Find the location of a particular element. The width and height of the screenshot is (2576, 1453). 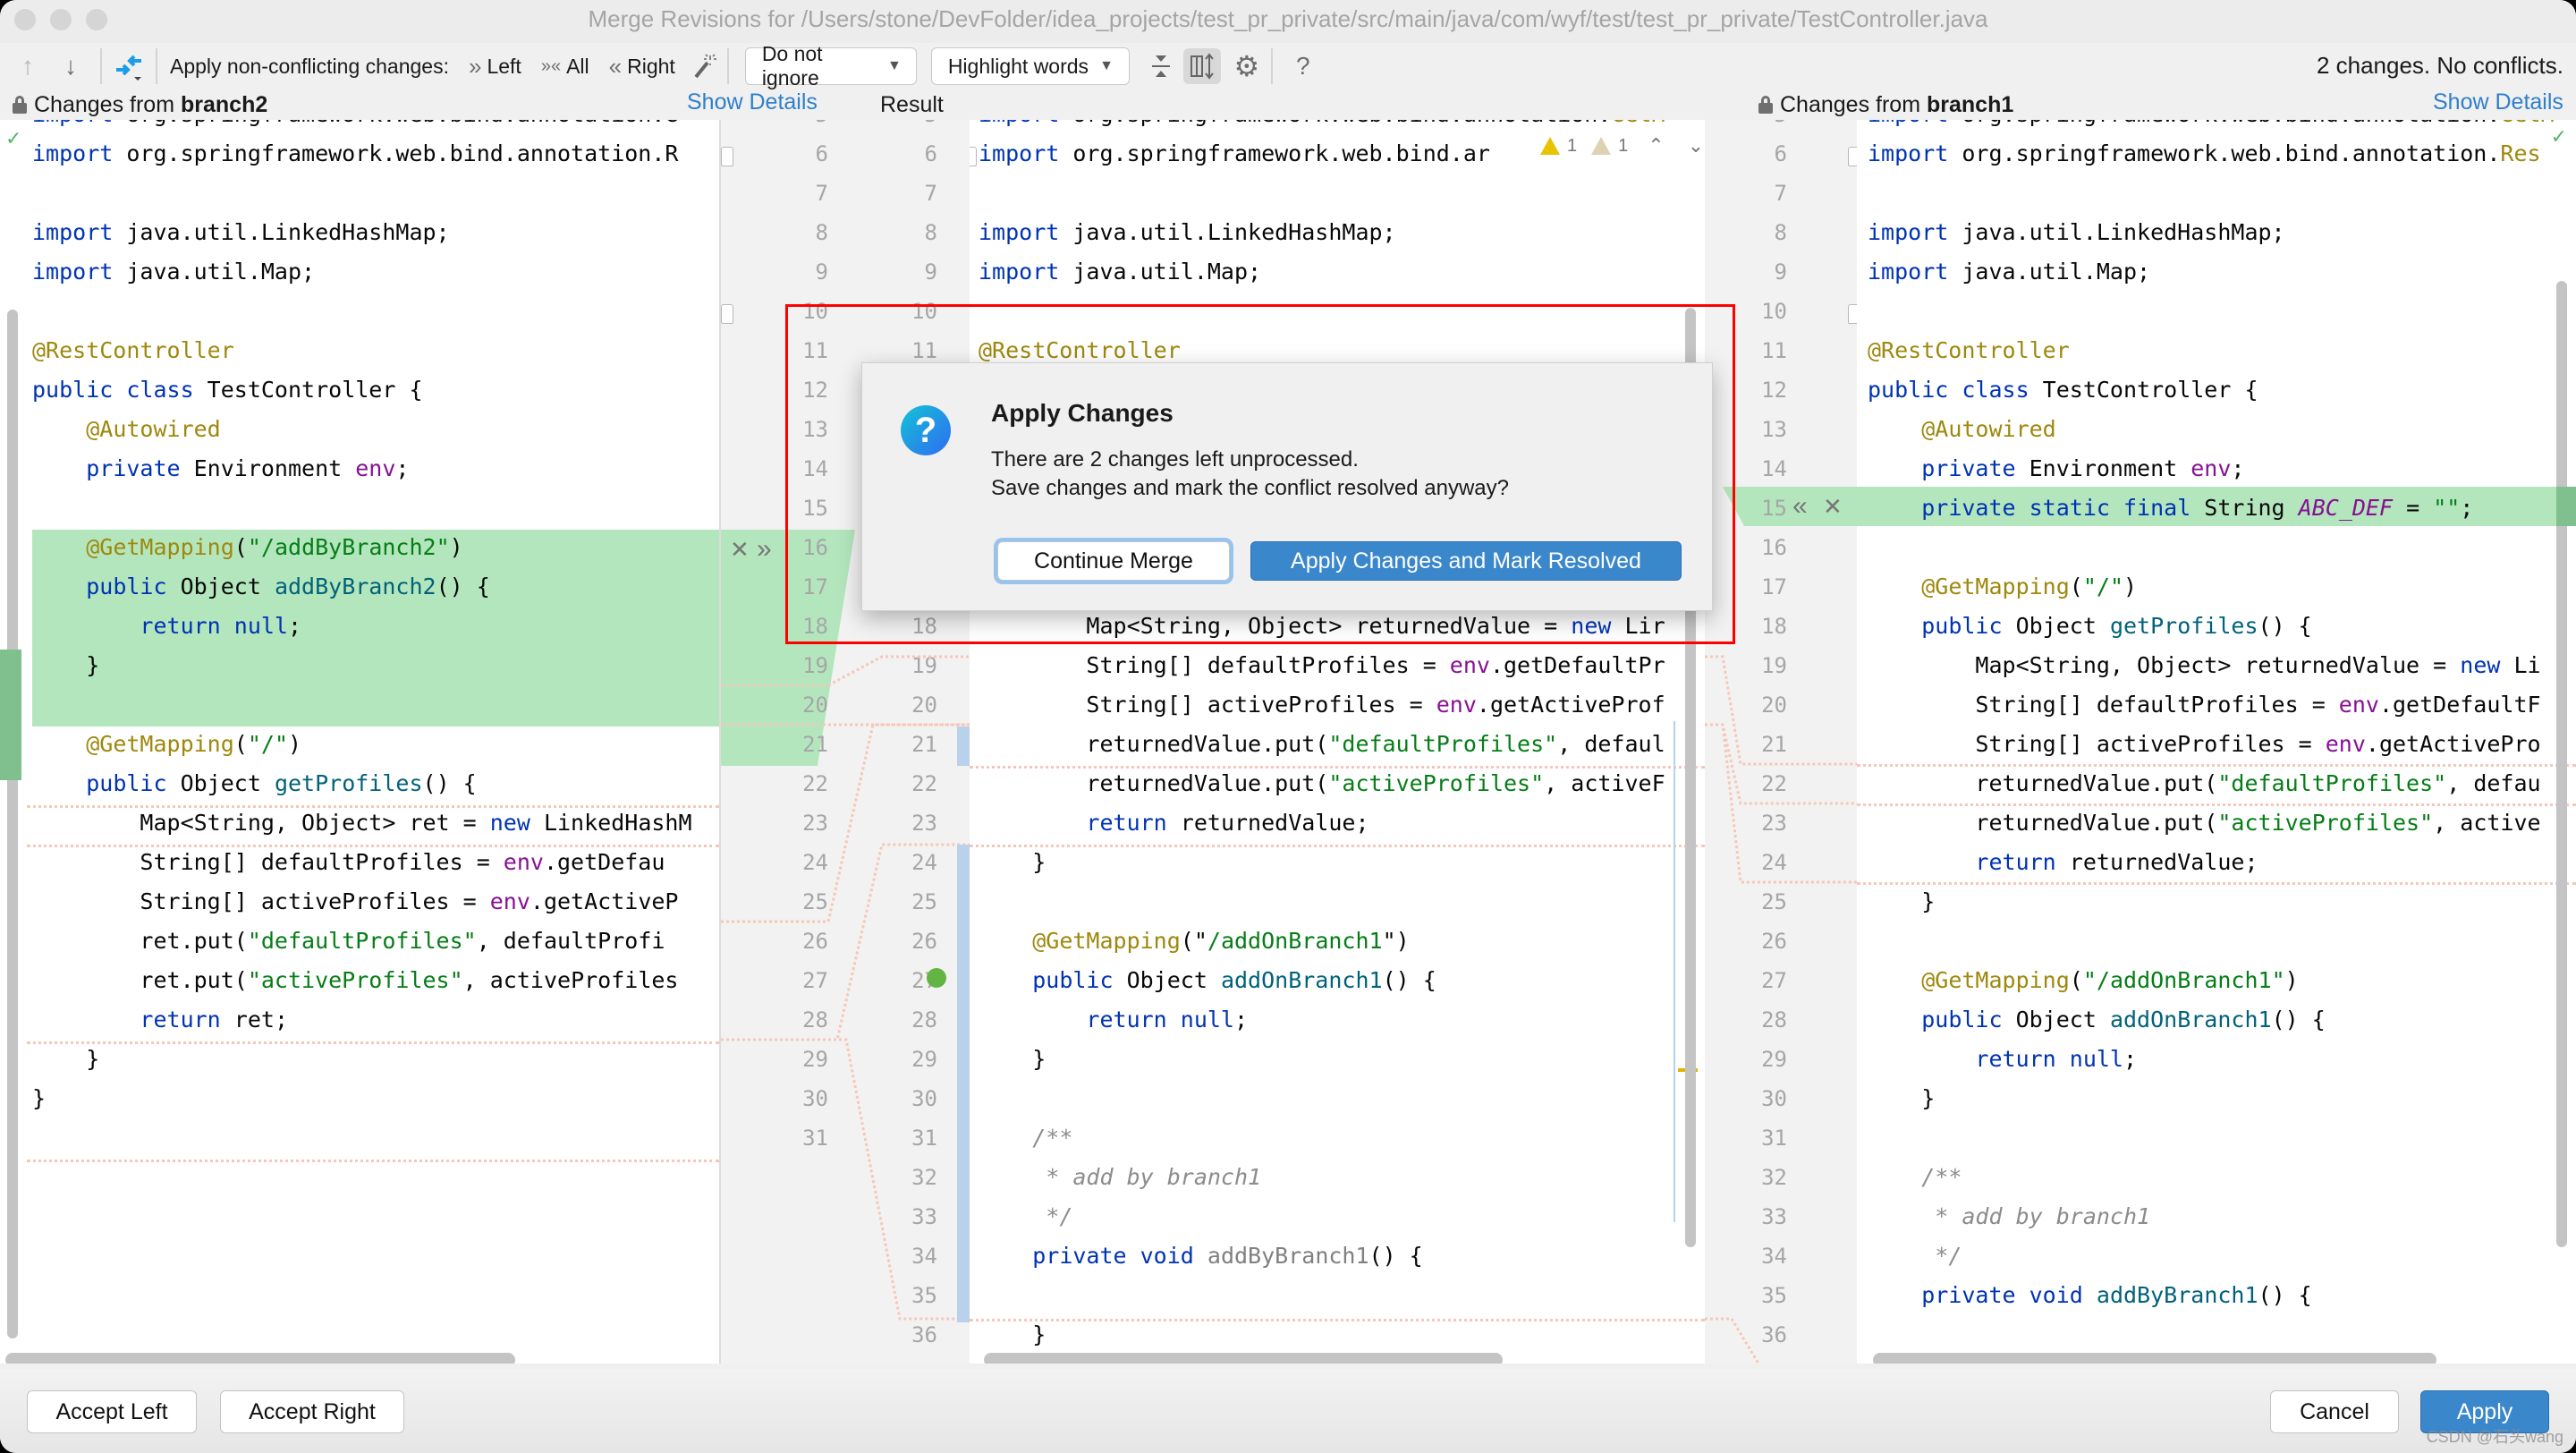

previous-highlight-icon: ⌃ is located at coordinates (1656, 145).